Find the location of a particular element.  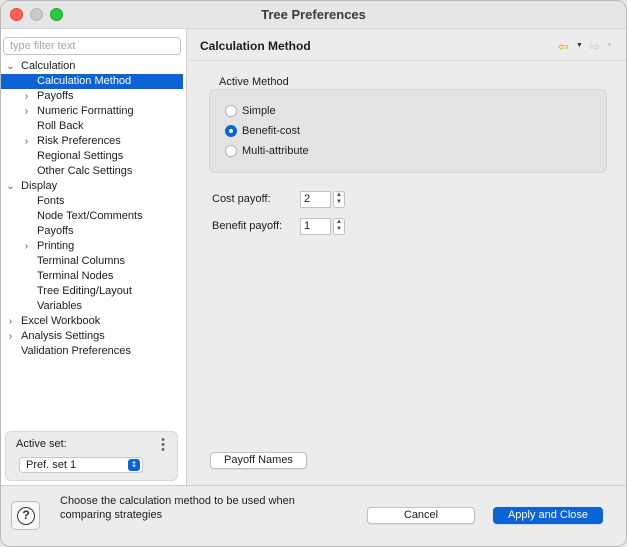

tree-item: Node Text/Comments is located at coordinates (92, 216).